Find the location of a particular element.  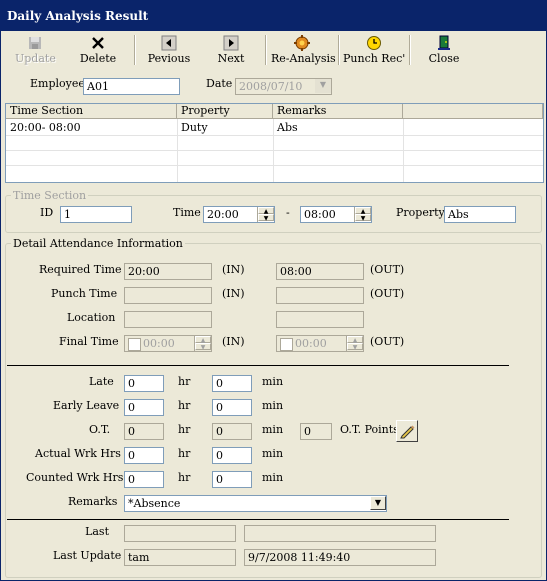

final-in-field: 00:00 ▲ ▼ is located at coordinates (168, 343).